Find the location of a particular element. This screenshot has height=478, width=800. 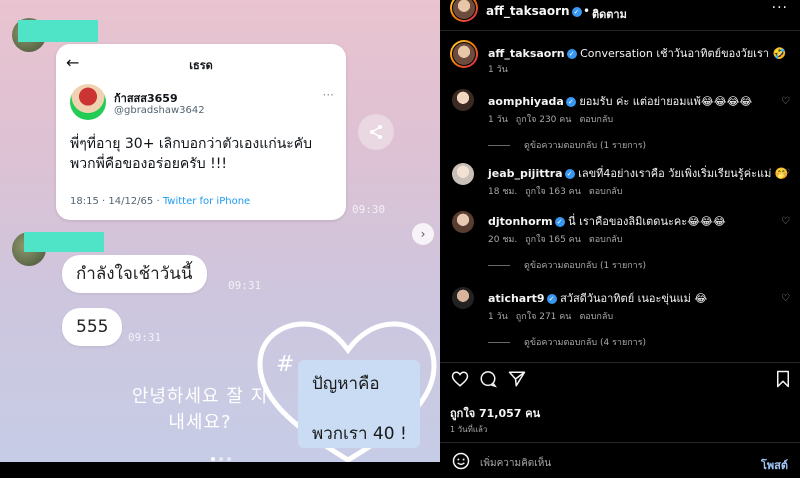

share-icon is located at coordinates (376, 132).